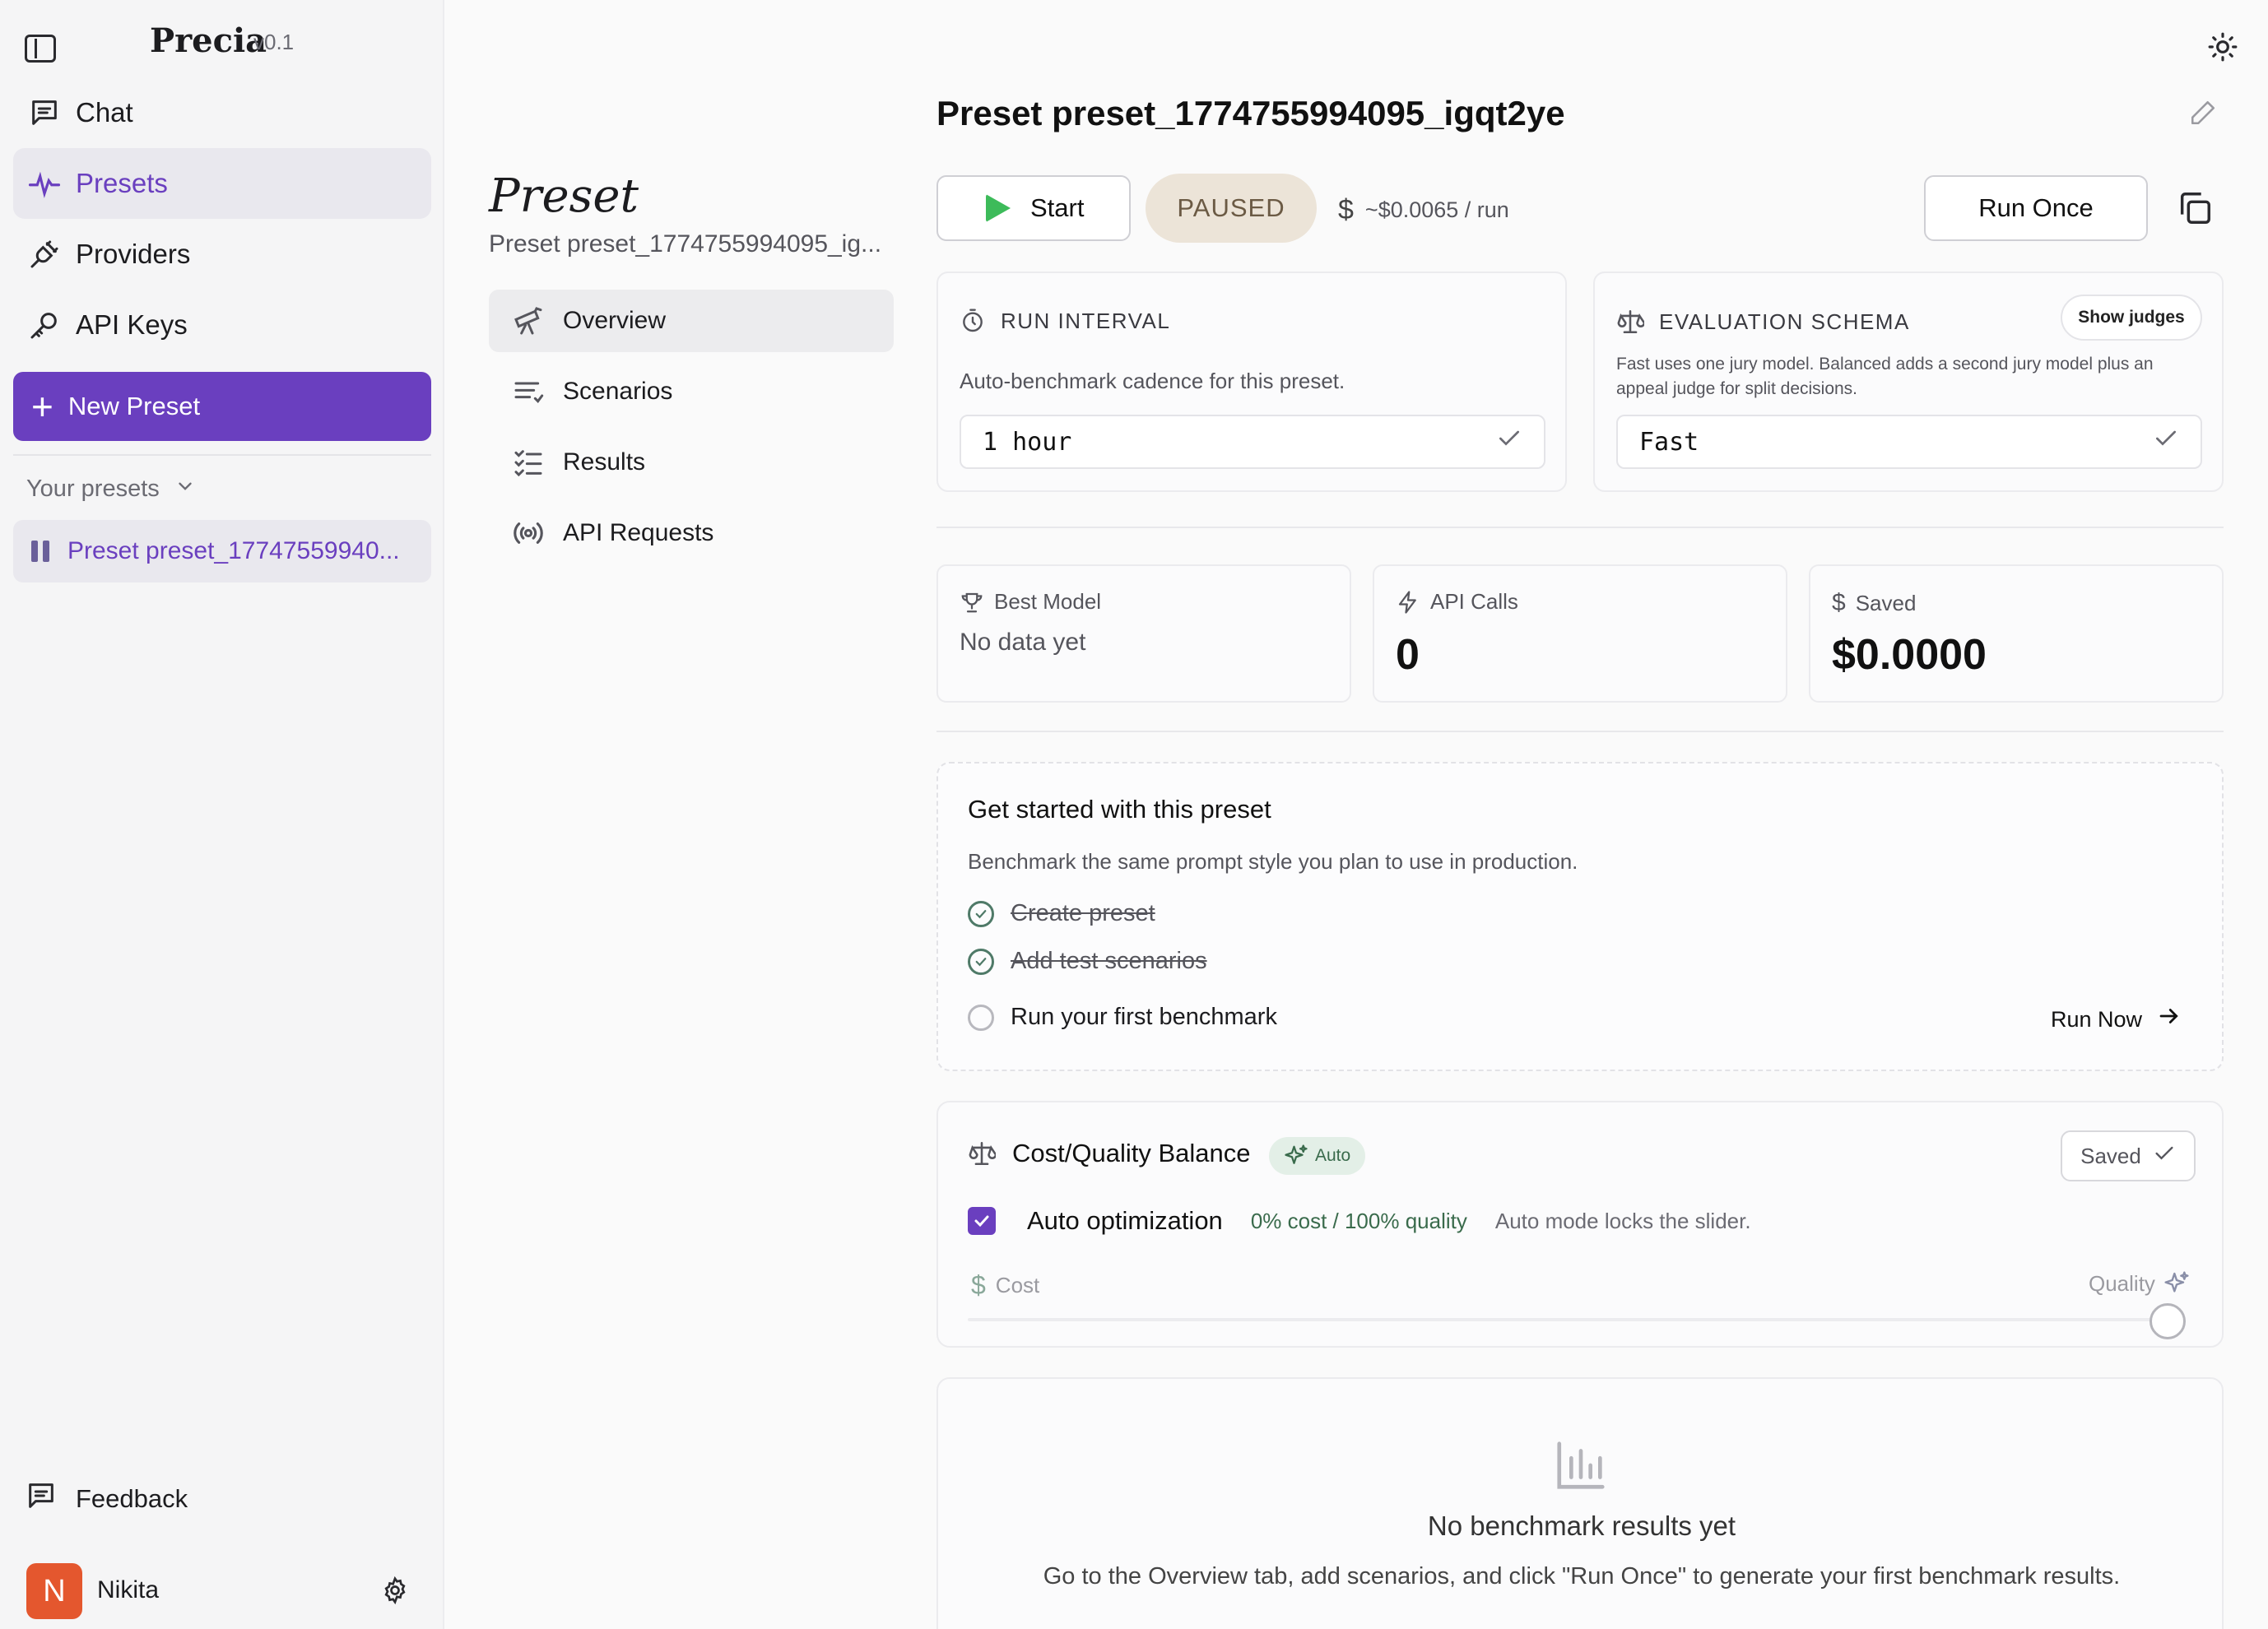 Image resolution: width=2268 pixels, height=1629 pixels. What do you see at coordinates (222, 183) in the screenshot?
I see `sidebar-item-presets: Presets` at bounding box center [222, 183].